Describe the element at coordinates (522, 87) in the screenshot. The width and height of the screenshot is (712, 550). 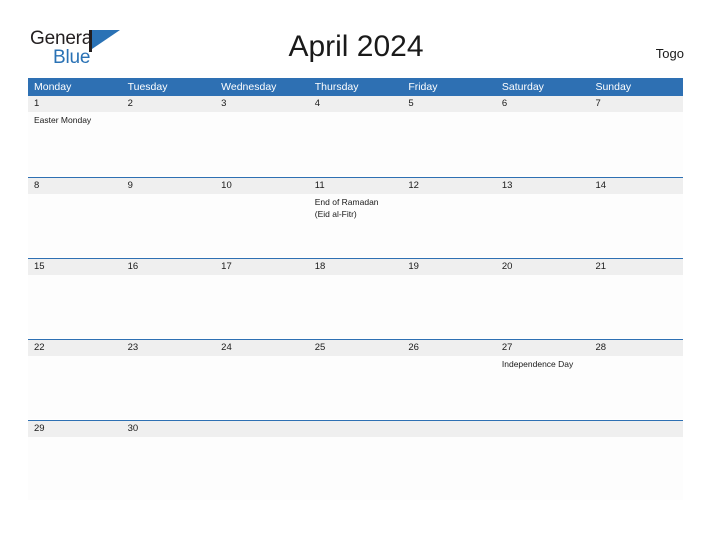
I see `weekday-saturday: Saturday` at that location.